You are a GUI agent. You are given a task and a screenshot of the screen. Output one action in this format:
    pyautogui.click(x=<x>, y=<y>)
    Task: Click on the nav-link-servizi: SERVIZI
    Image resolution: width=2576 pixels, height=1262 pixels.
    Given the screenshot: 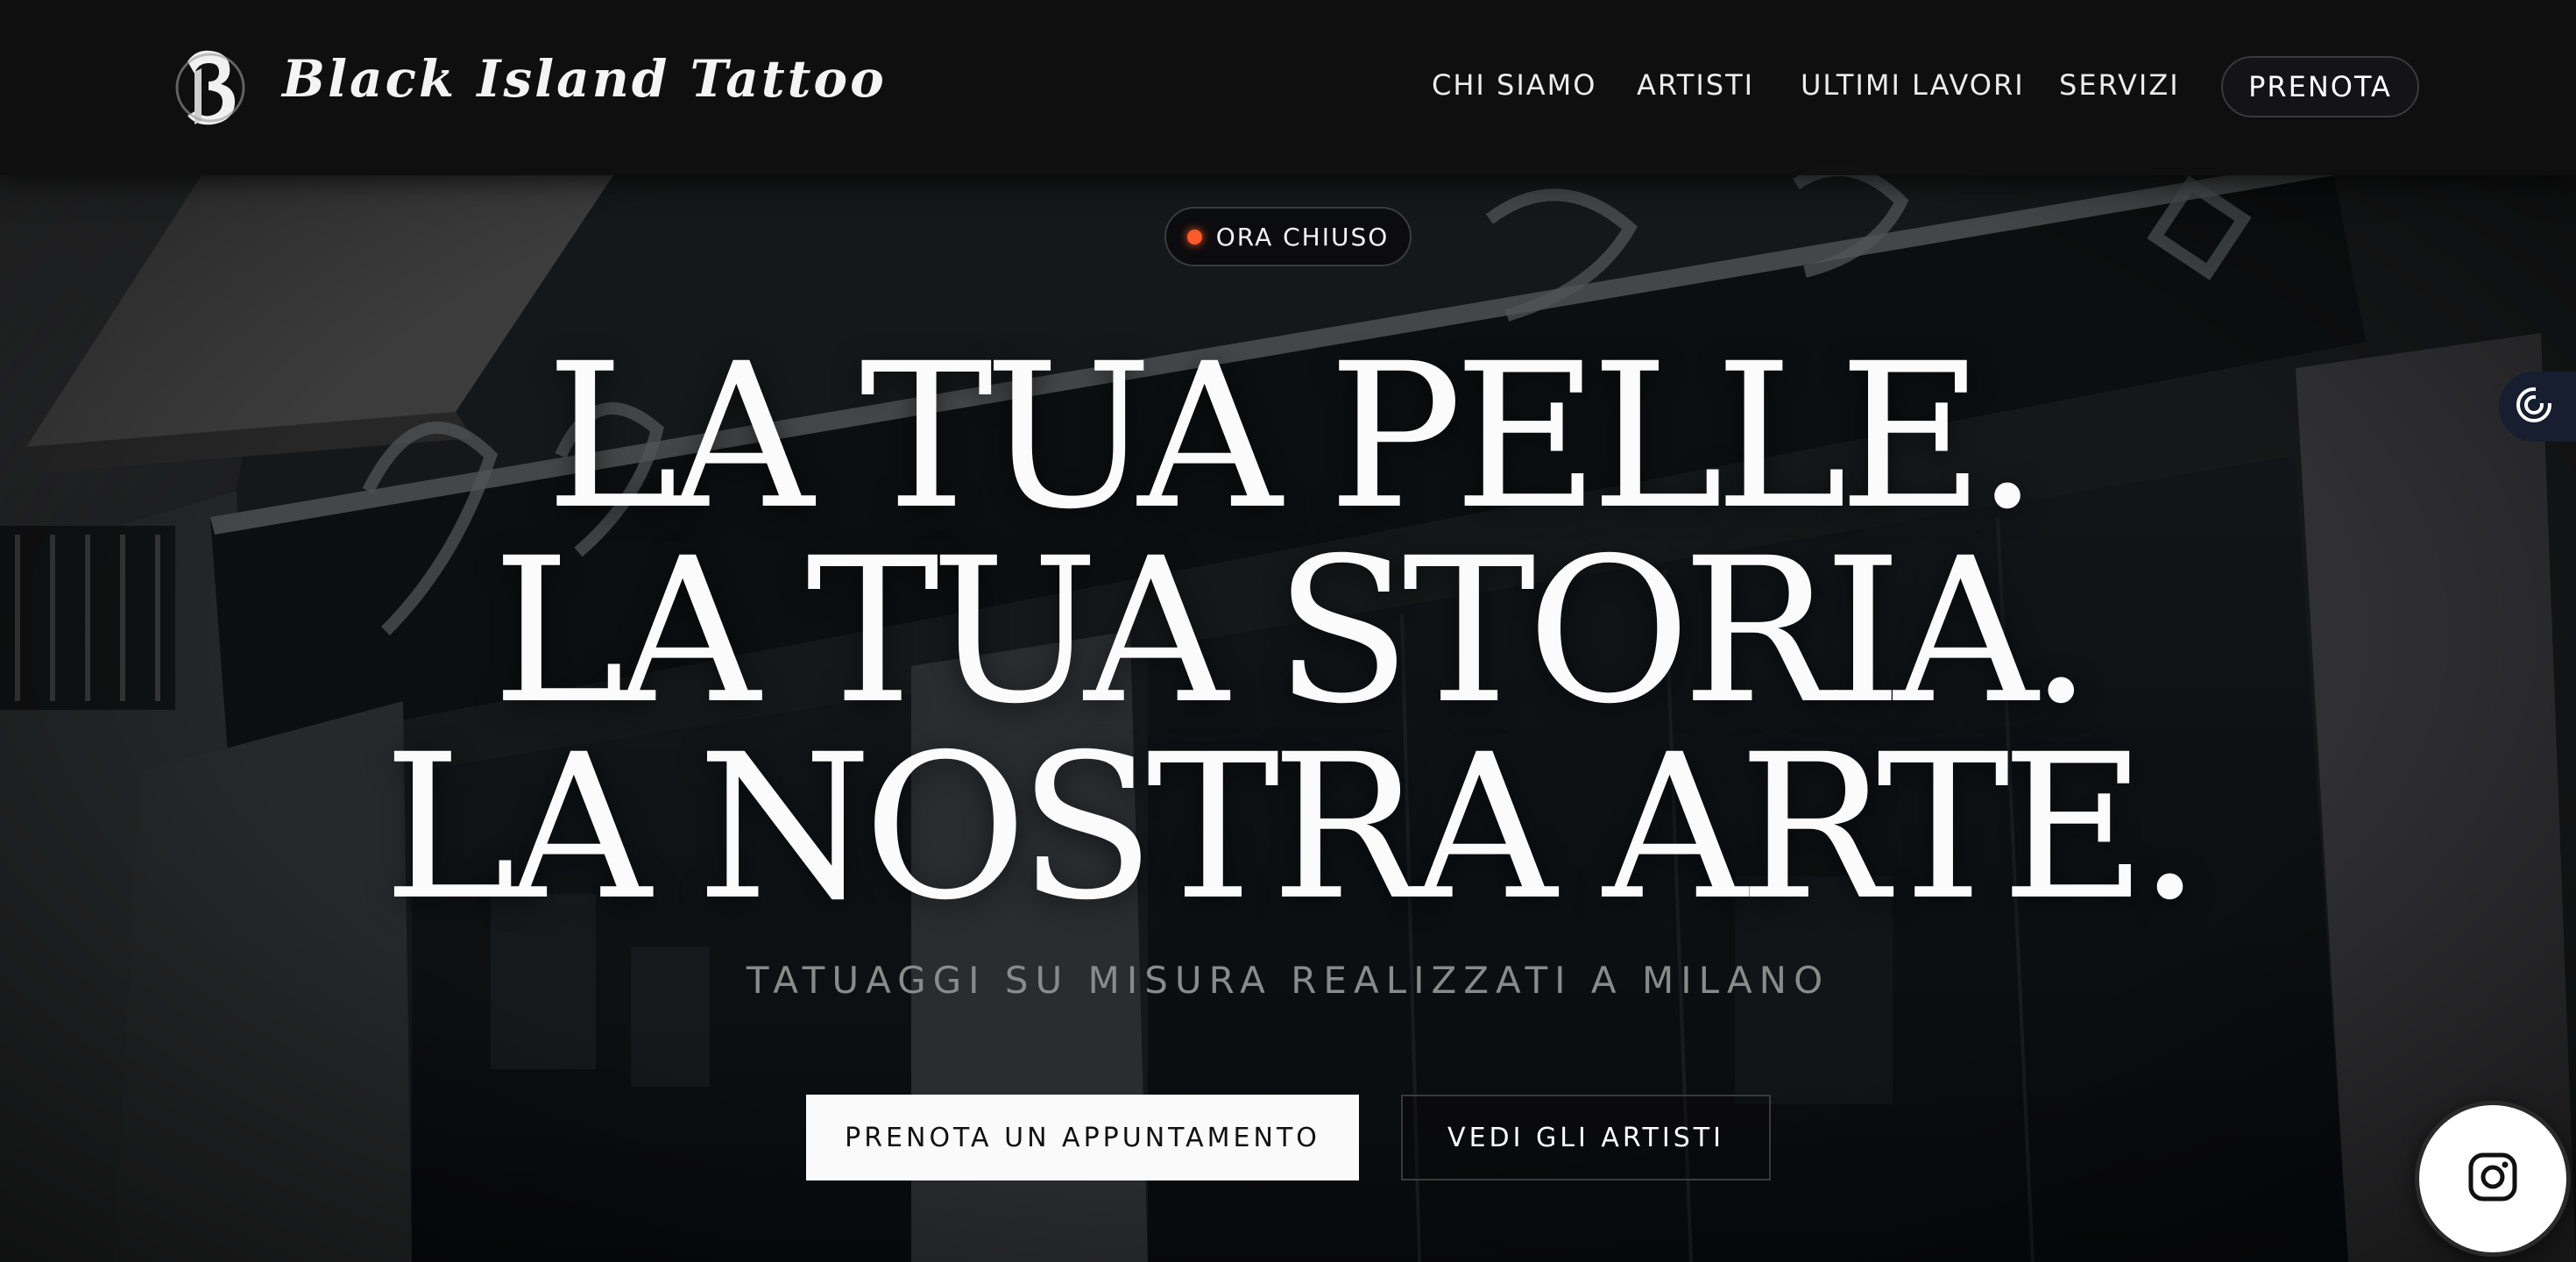 What is the action you would take?
    pyautogui.click(x=2119, y=85)
    